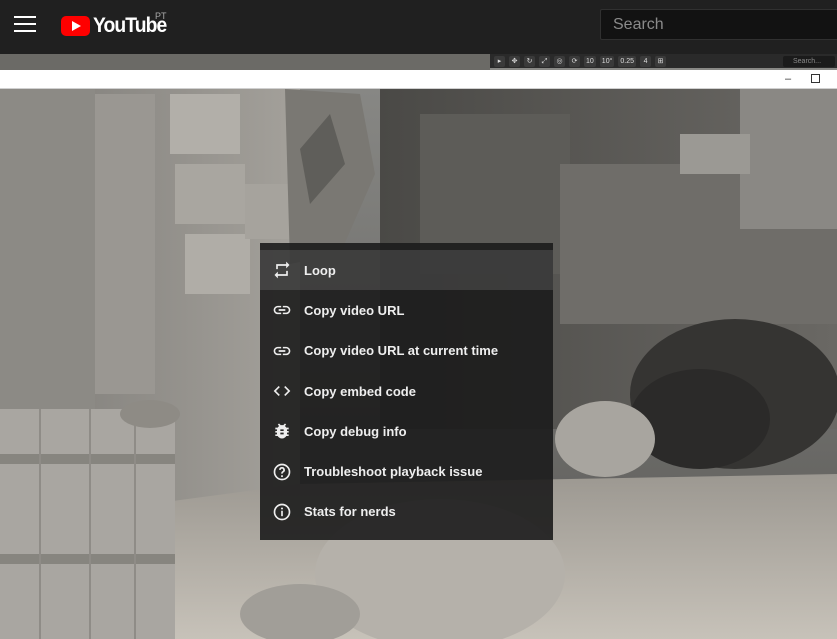  Describe the element at coordinates (282, 270) in the screenshot. I see `loop-icon` at that location.